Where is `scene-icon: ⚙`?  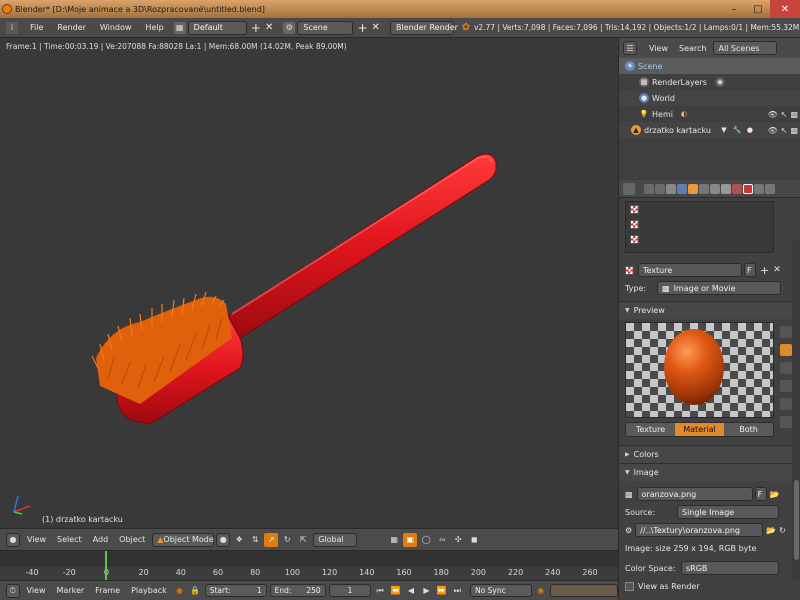 scene-icon: ⚙ is located at coordinates (289, 27).